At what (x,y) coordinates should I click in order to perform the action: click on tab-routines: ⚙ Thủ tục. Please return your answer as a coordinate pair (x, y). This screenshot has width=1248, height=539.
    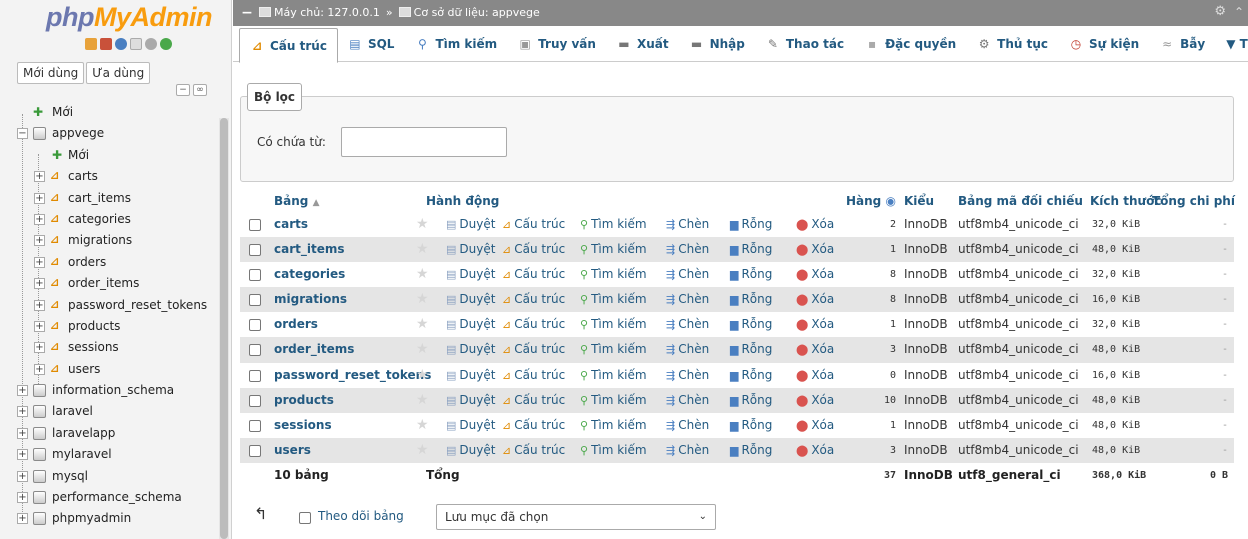
    Looking at the image, I should click on (1013, 44).